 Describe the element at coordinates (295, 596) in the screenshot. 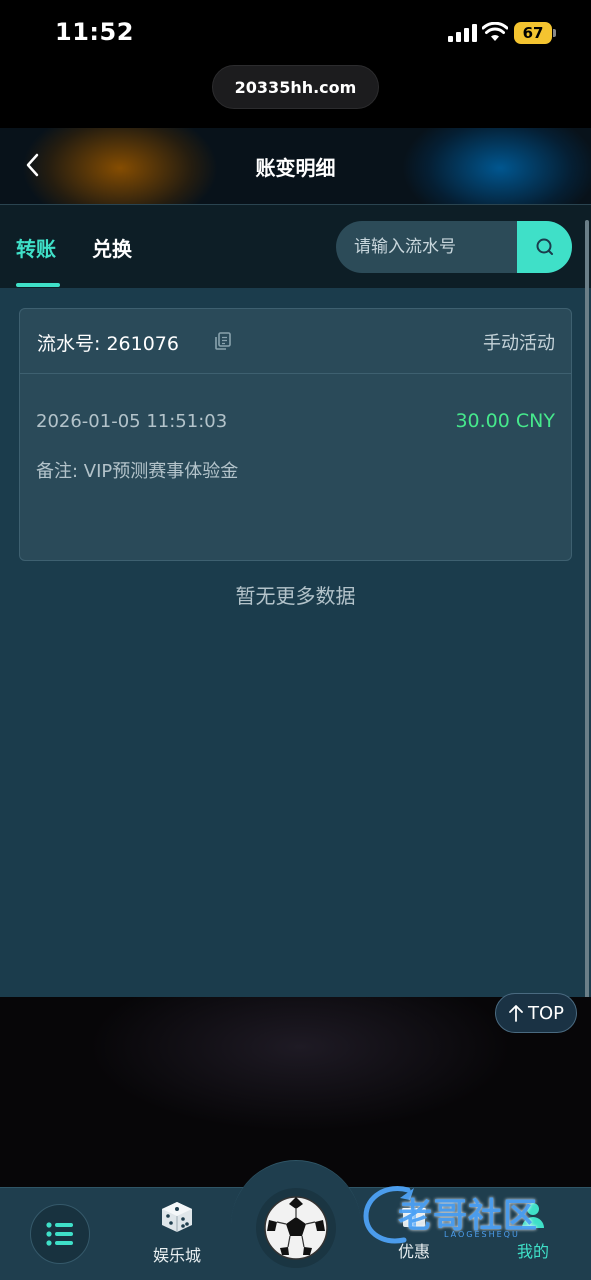

I see `no-more-data-text: 暂无更多数据` at that location.